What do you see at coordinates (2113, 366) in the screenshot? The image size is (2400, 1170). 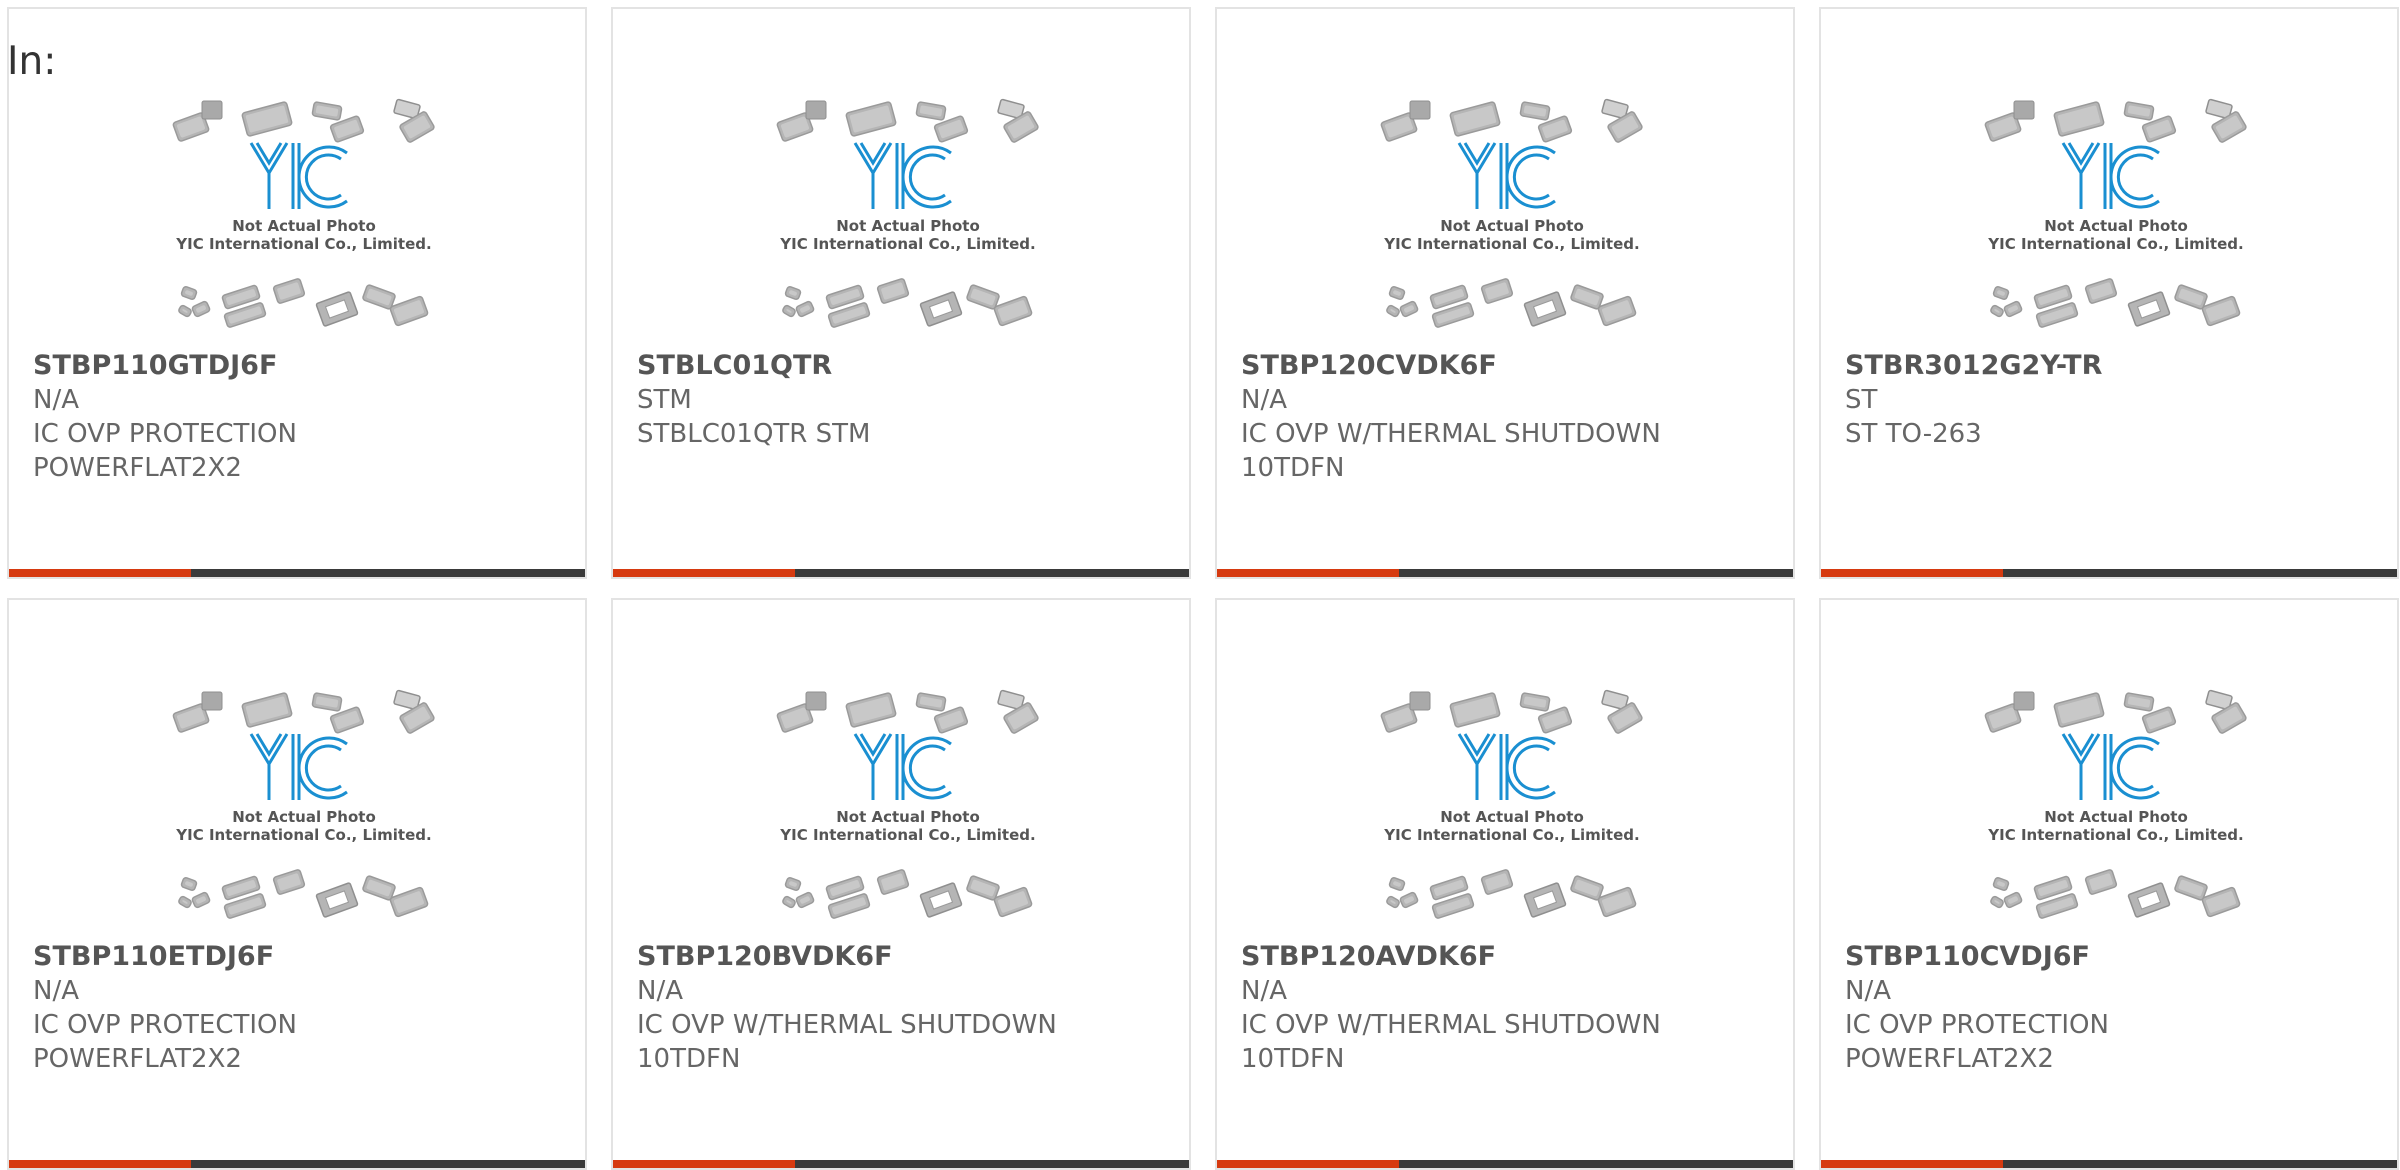 I see `part-number: STBR3012G2Y-TR` at bounding box center [2113, 366].